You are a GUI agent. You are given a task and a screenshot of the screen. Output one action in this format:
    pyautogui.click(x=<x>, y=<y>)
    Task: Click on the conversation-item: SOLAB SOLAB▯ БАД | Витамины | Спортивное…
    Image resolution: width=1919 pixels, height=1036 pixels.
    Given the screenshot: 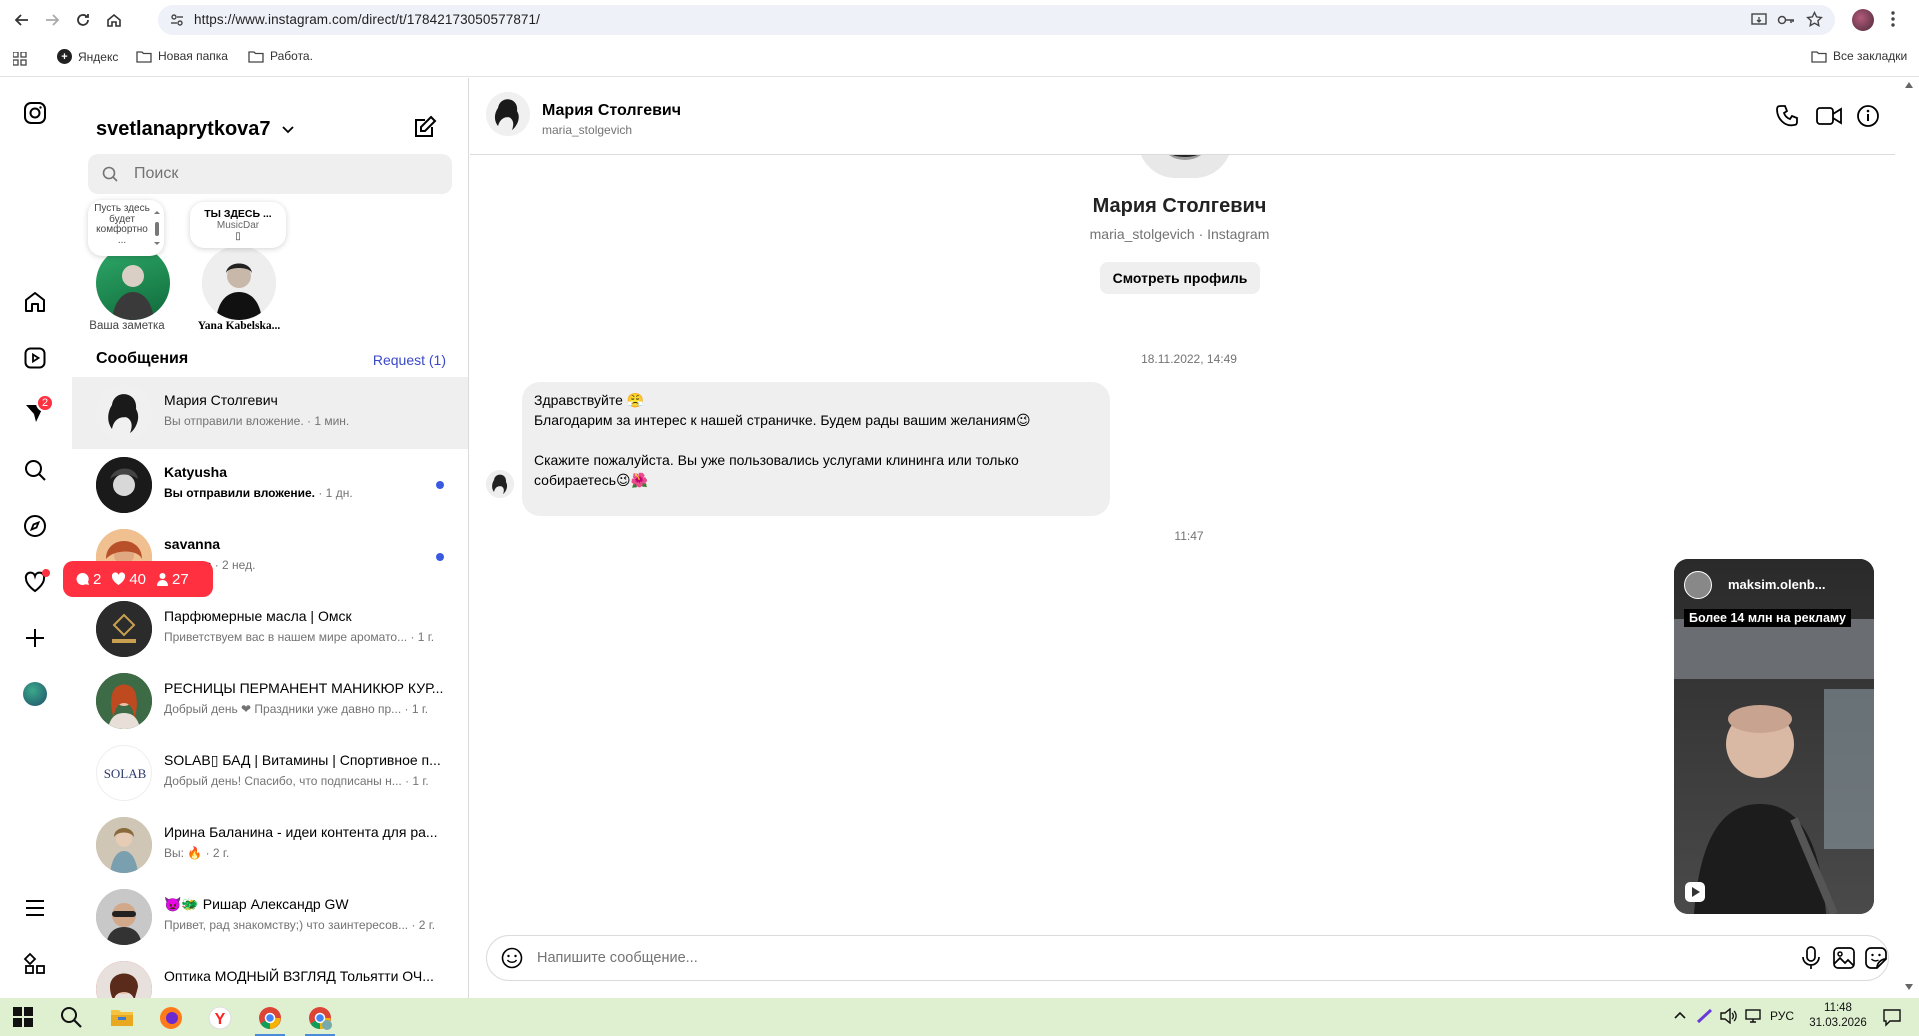 What is the action you would take?
    pyautogui.click(x=270, y=773)
    